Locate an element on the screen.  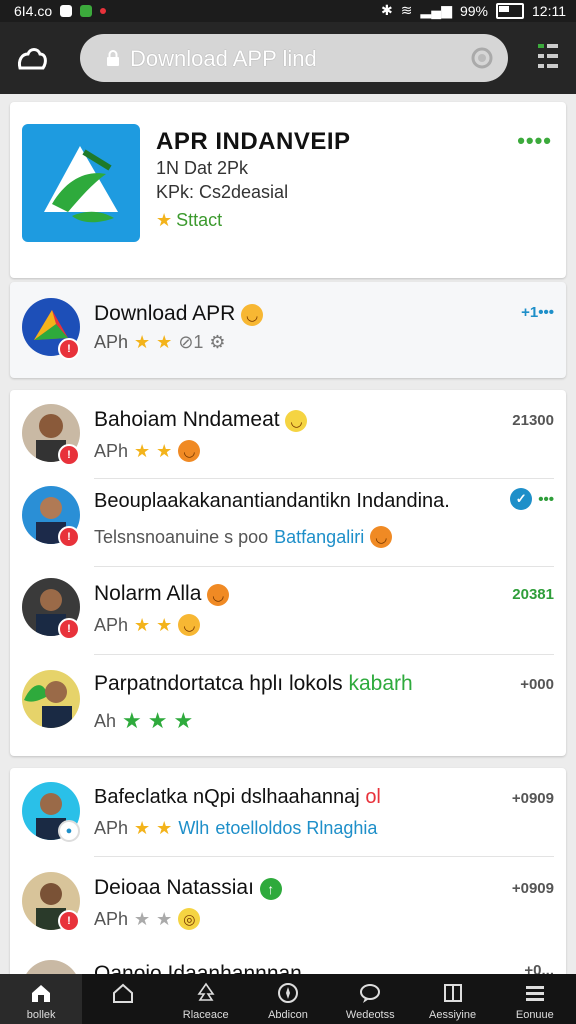
list-item-title: Bahoiam Nndameat ◡ is located at coordinates (201, 420).